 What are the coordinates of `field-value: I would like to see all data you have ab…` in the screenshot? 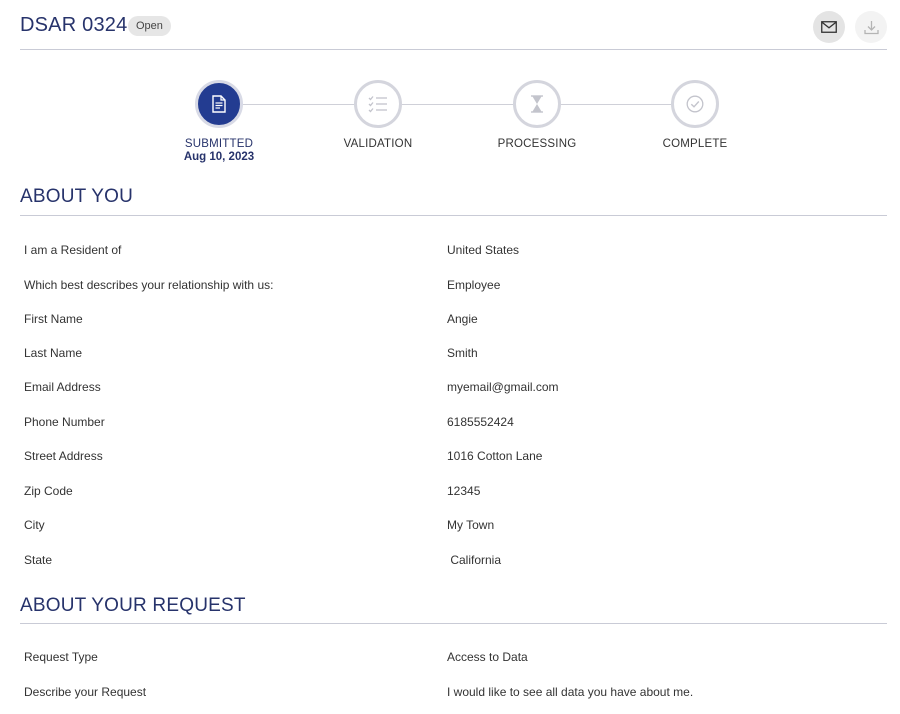 It's located at (570, 692).